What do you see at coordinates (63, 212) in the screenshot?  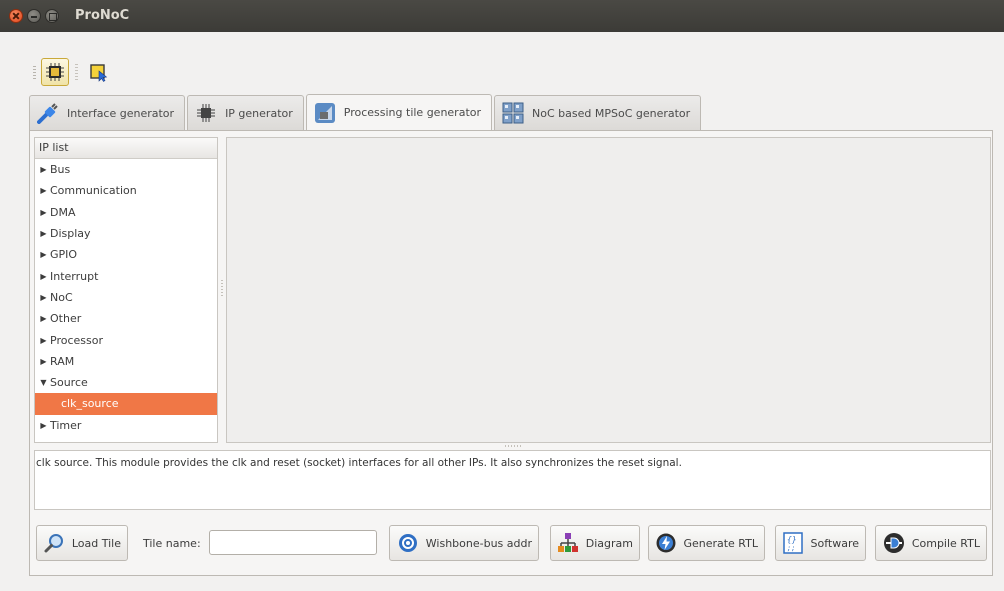 I see `tree-item-label: DMA` at bounding box center [63, 212].